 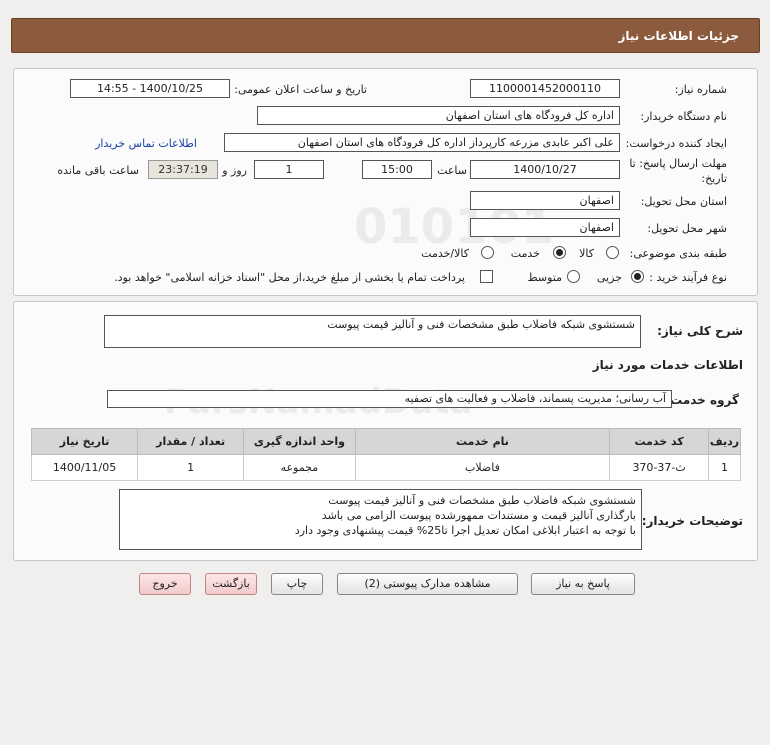 What do you see at coordinates (702, 400) in the screenshot?
I see `service-group-label: گروه خدمت:` at bounding box center [702, 400].